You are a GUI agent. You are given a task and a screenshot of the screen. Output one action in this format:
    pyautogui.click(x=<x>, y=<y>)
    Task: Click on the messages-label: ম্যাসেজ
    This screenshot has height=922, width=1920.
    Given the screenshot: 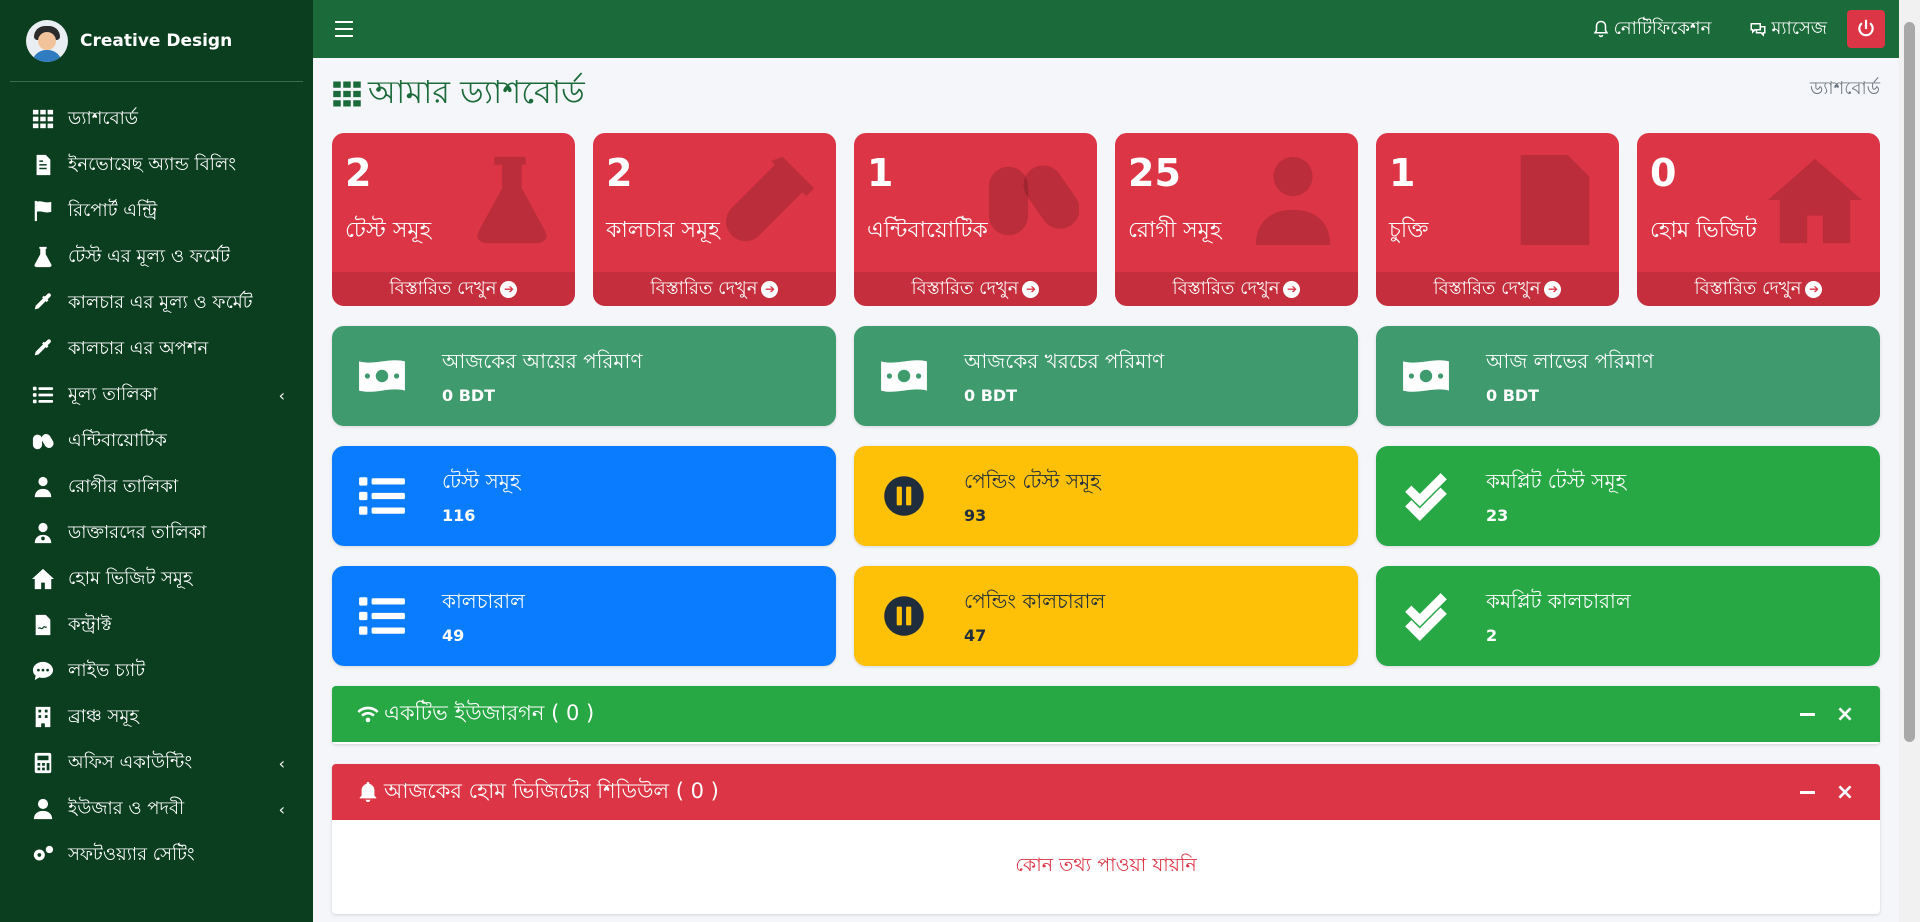 What is the action you would take?
    pyautogui.click(x=1799, y=28)
    